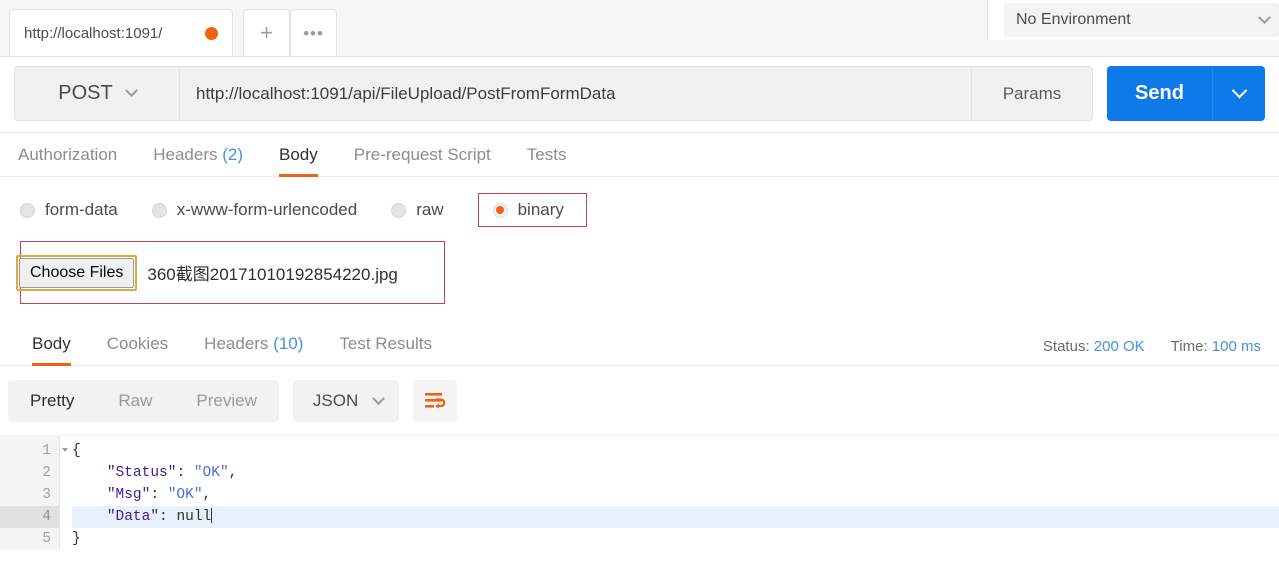 Image resolution: width=1279 pixels, height=570 pixels. I want to click on new-tab-button: +, so click(266, 32).